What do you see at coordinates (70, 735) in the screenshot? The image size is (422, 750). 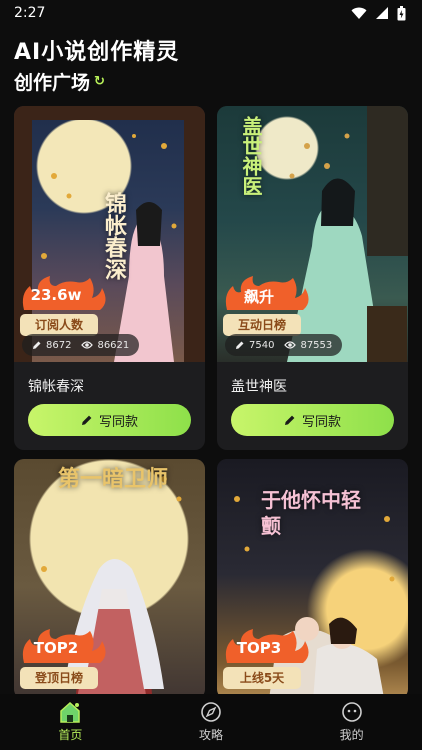 I see `tab-home-label: 首页` at bounding box center [70, 735].